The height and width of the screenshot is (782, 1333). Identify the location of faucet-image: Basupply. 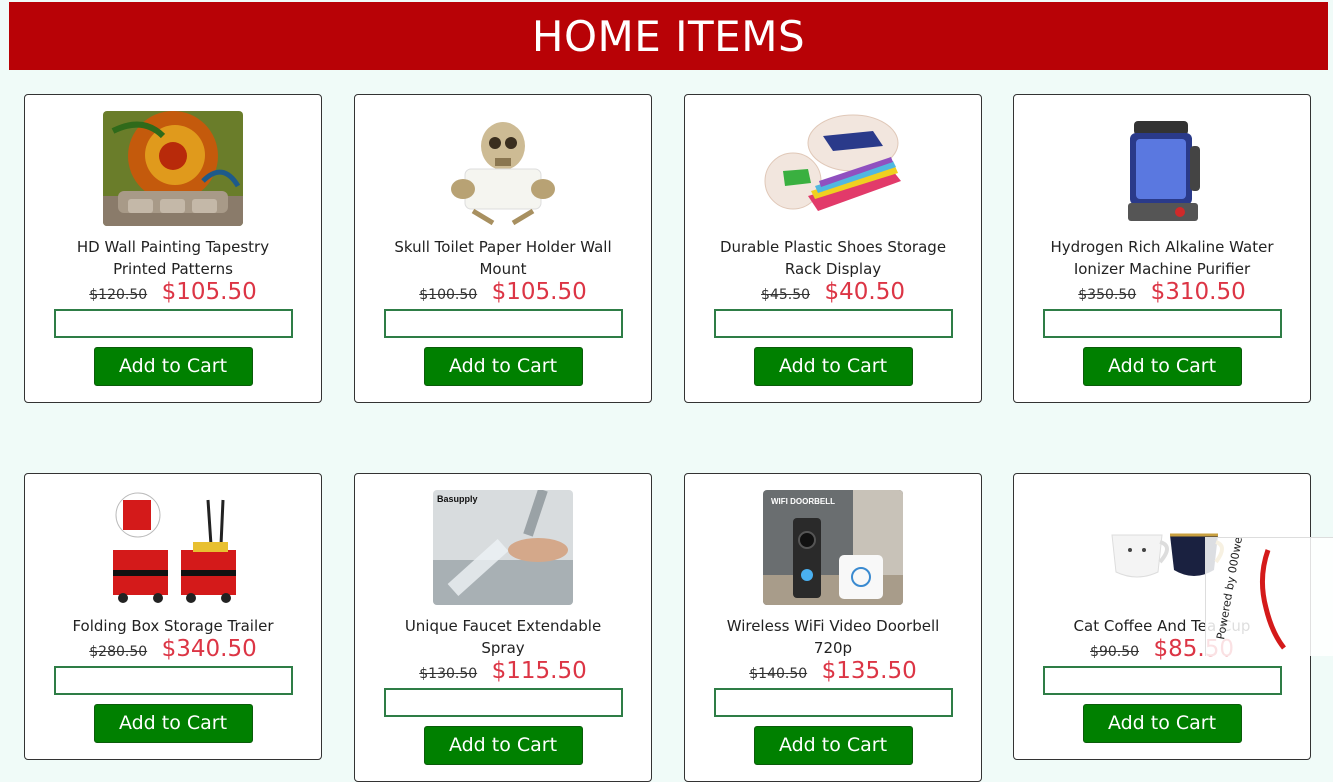
(503, 547).